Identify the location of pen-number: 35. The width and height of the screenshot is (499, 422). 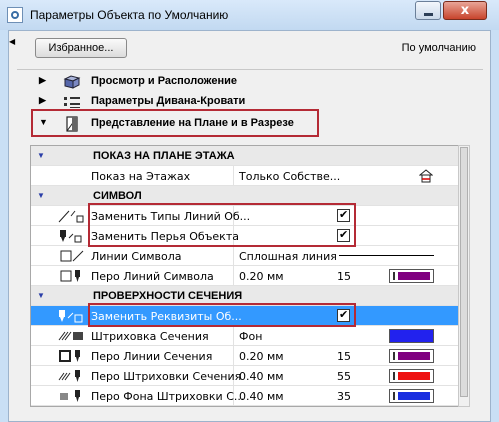
(344, 396).